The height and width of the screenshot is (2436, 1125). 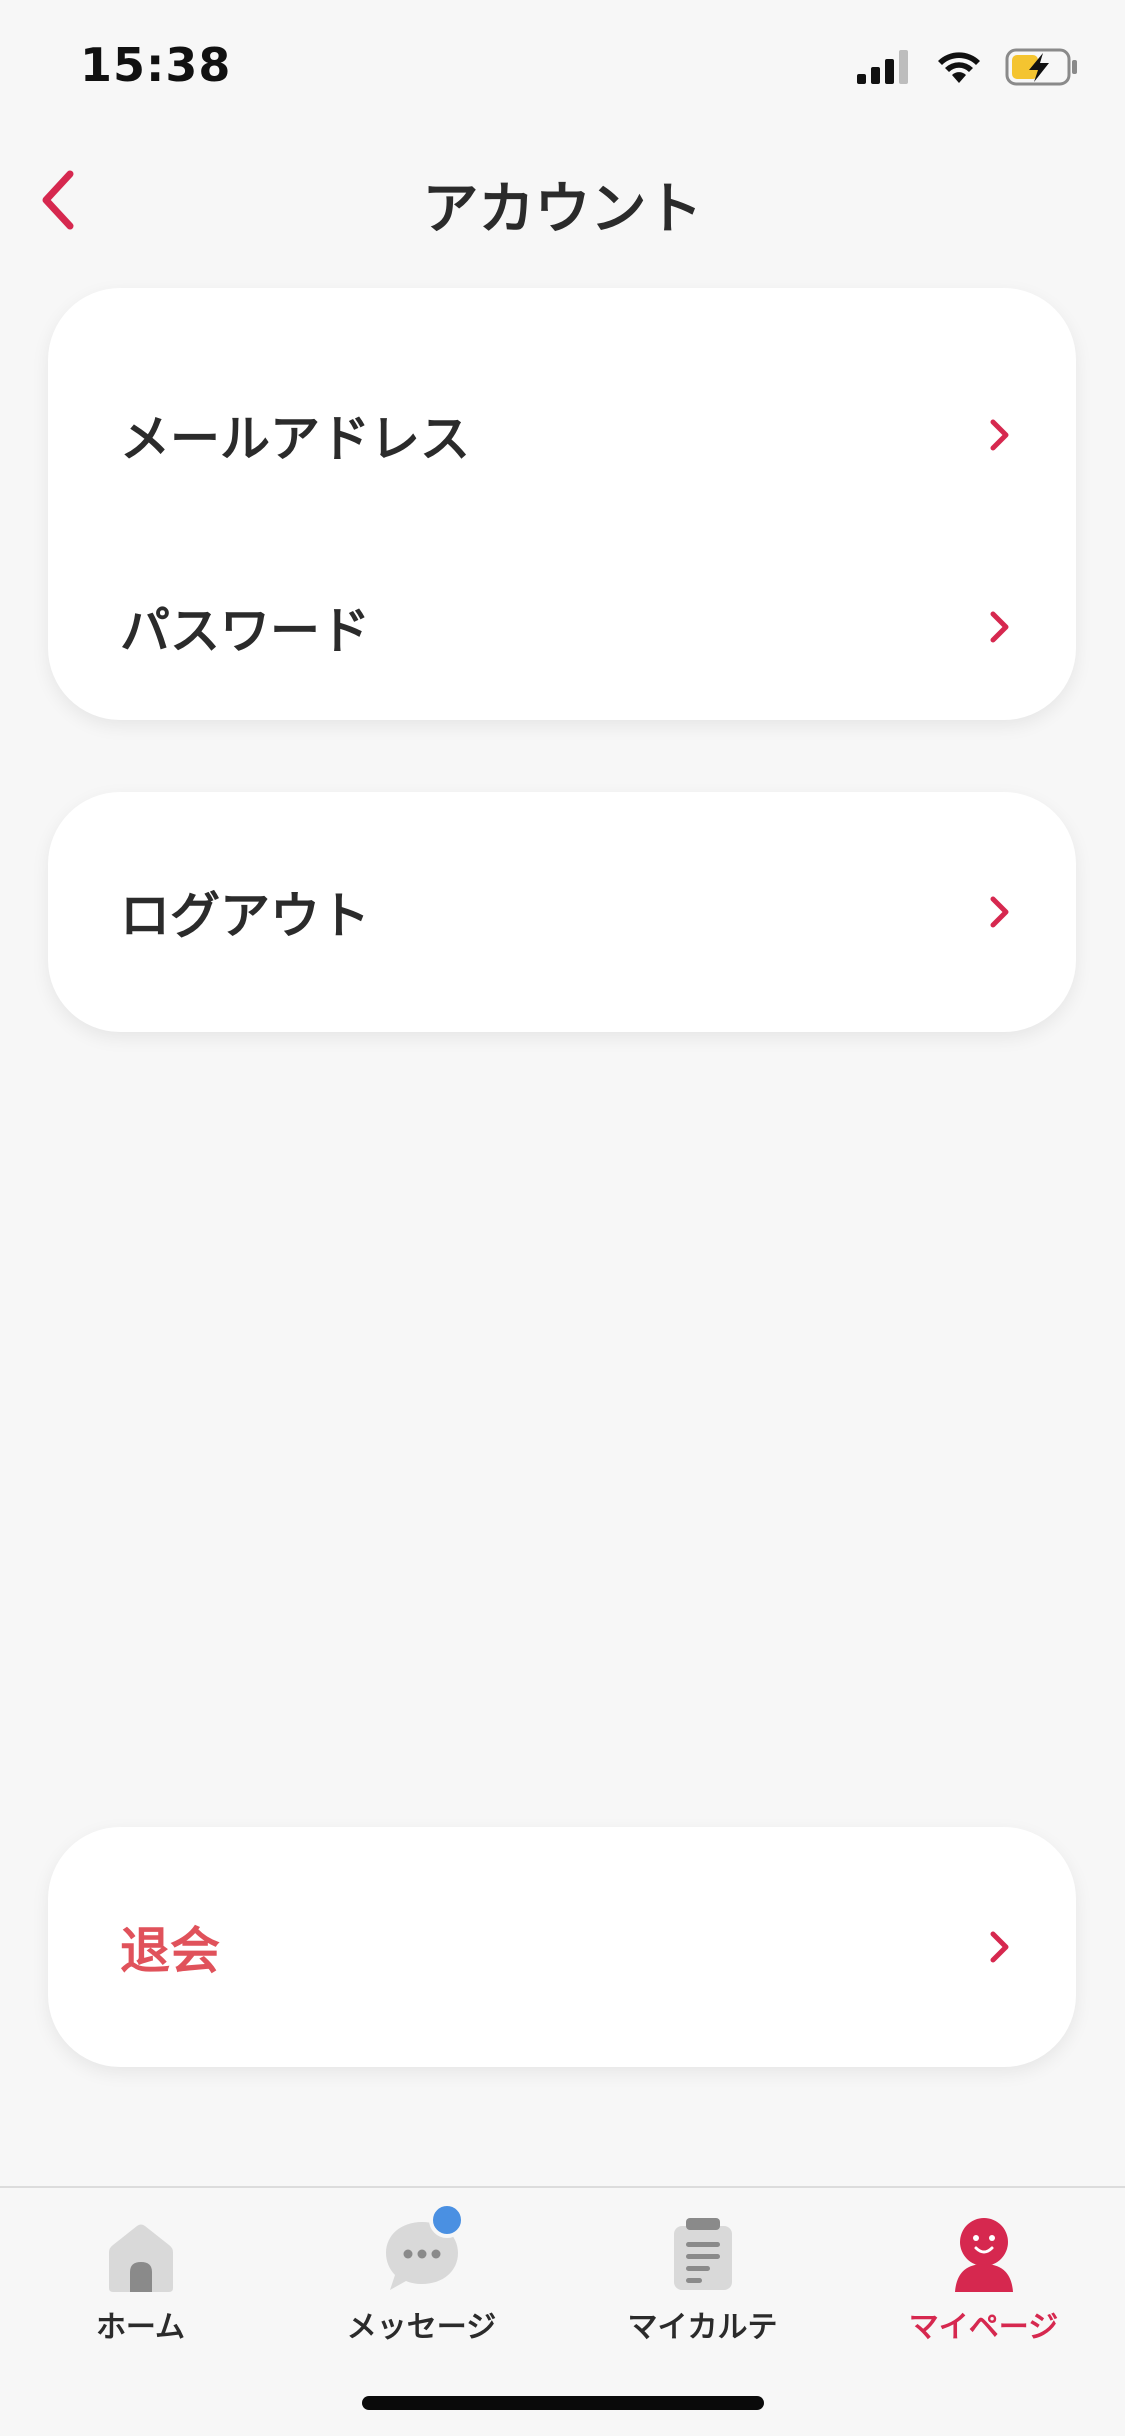 What do you see at coordinates (563, 2403) in the screenshot?
I see `home-indicator` at bounding box center [563, 2403].